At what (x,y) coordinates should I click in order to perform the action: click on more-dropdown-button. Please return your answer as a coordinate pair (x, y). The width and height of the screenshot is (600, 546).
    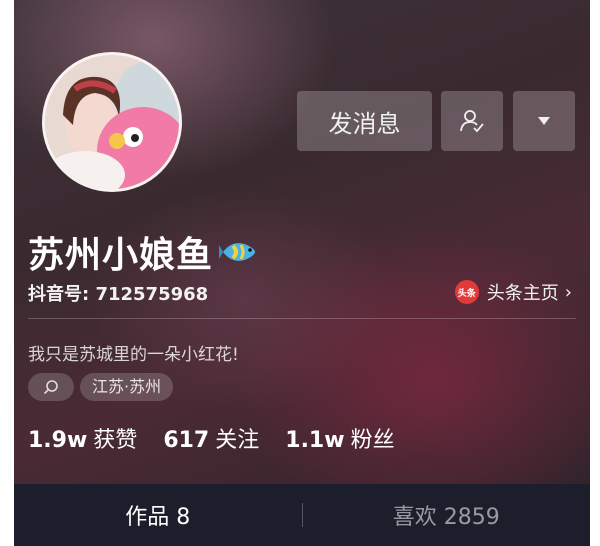
    Looking at the image, I should click on (544, 121).